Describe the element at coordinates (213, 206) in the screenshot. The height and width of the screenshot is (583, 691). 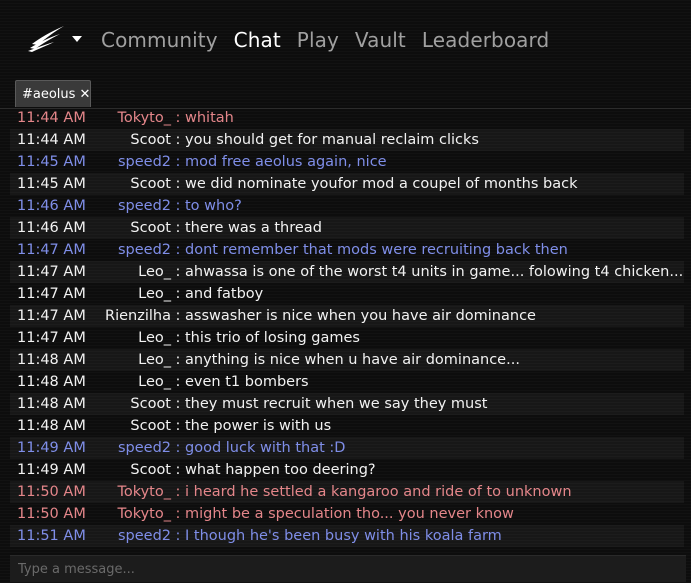
I see `message-text: to who?` at that location.